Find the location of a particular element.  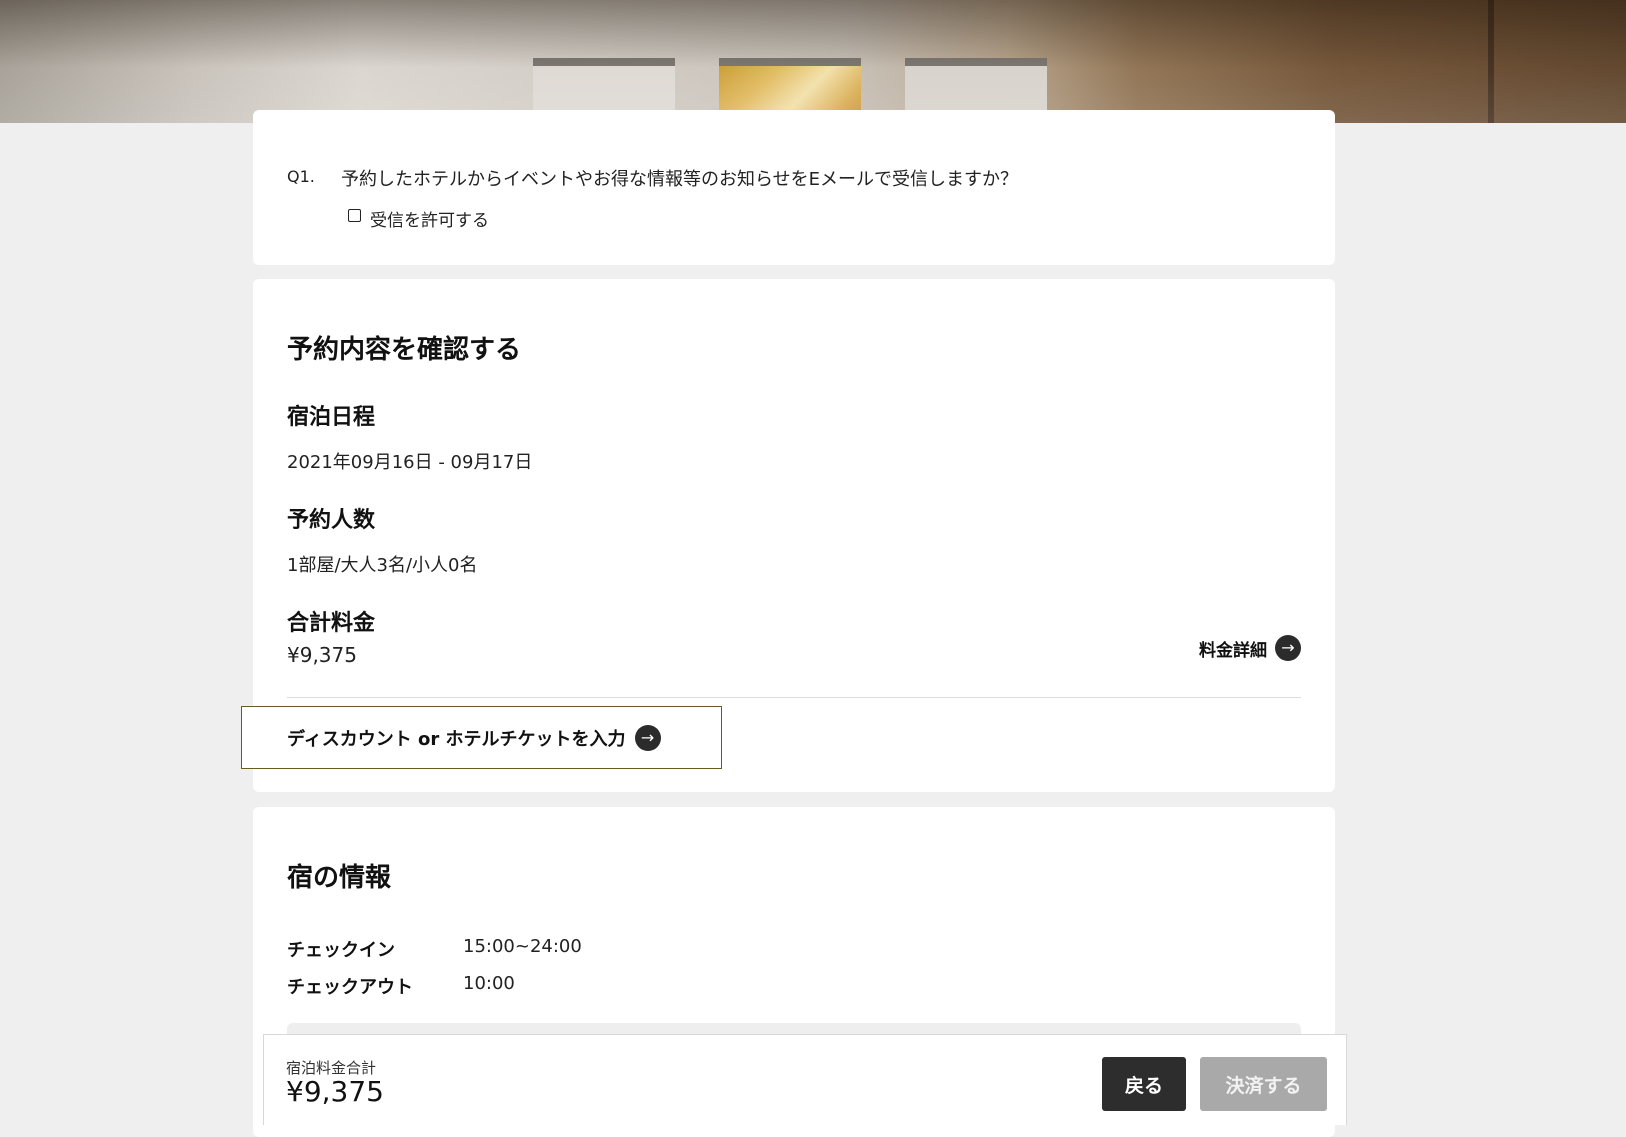

question-number: Q1. is located at coordinates (301, 176).